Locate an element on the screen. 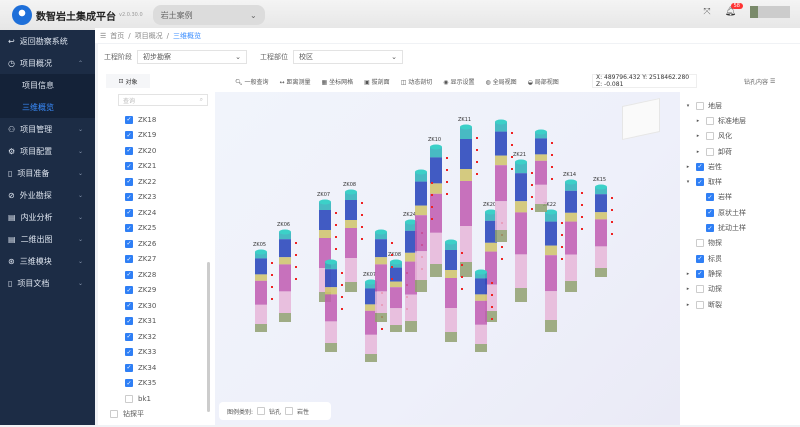  project-select: 岩土案例 ⌄ is located at coordinates (208, 15).